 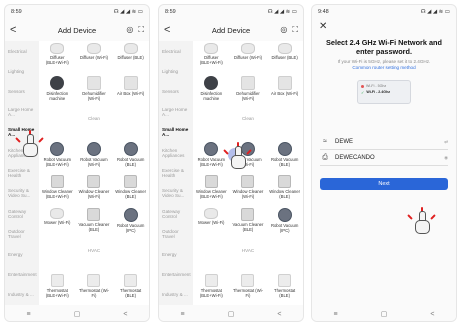 I want to click on device-item: Robot Vacuum (Wi-Fi), so click(x=94, y=154).